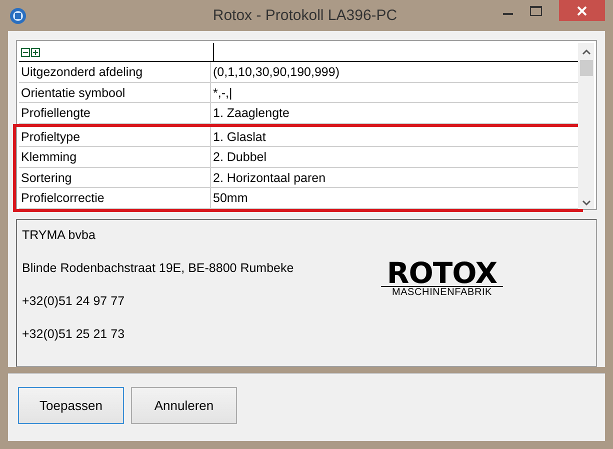 The image size is (613, 449). What do you see at coordinates (115, 72) in the screenshot?
I see `property-name: Uitgezonderd afdeling` at bounding box center [115, 72].